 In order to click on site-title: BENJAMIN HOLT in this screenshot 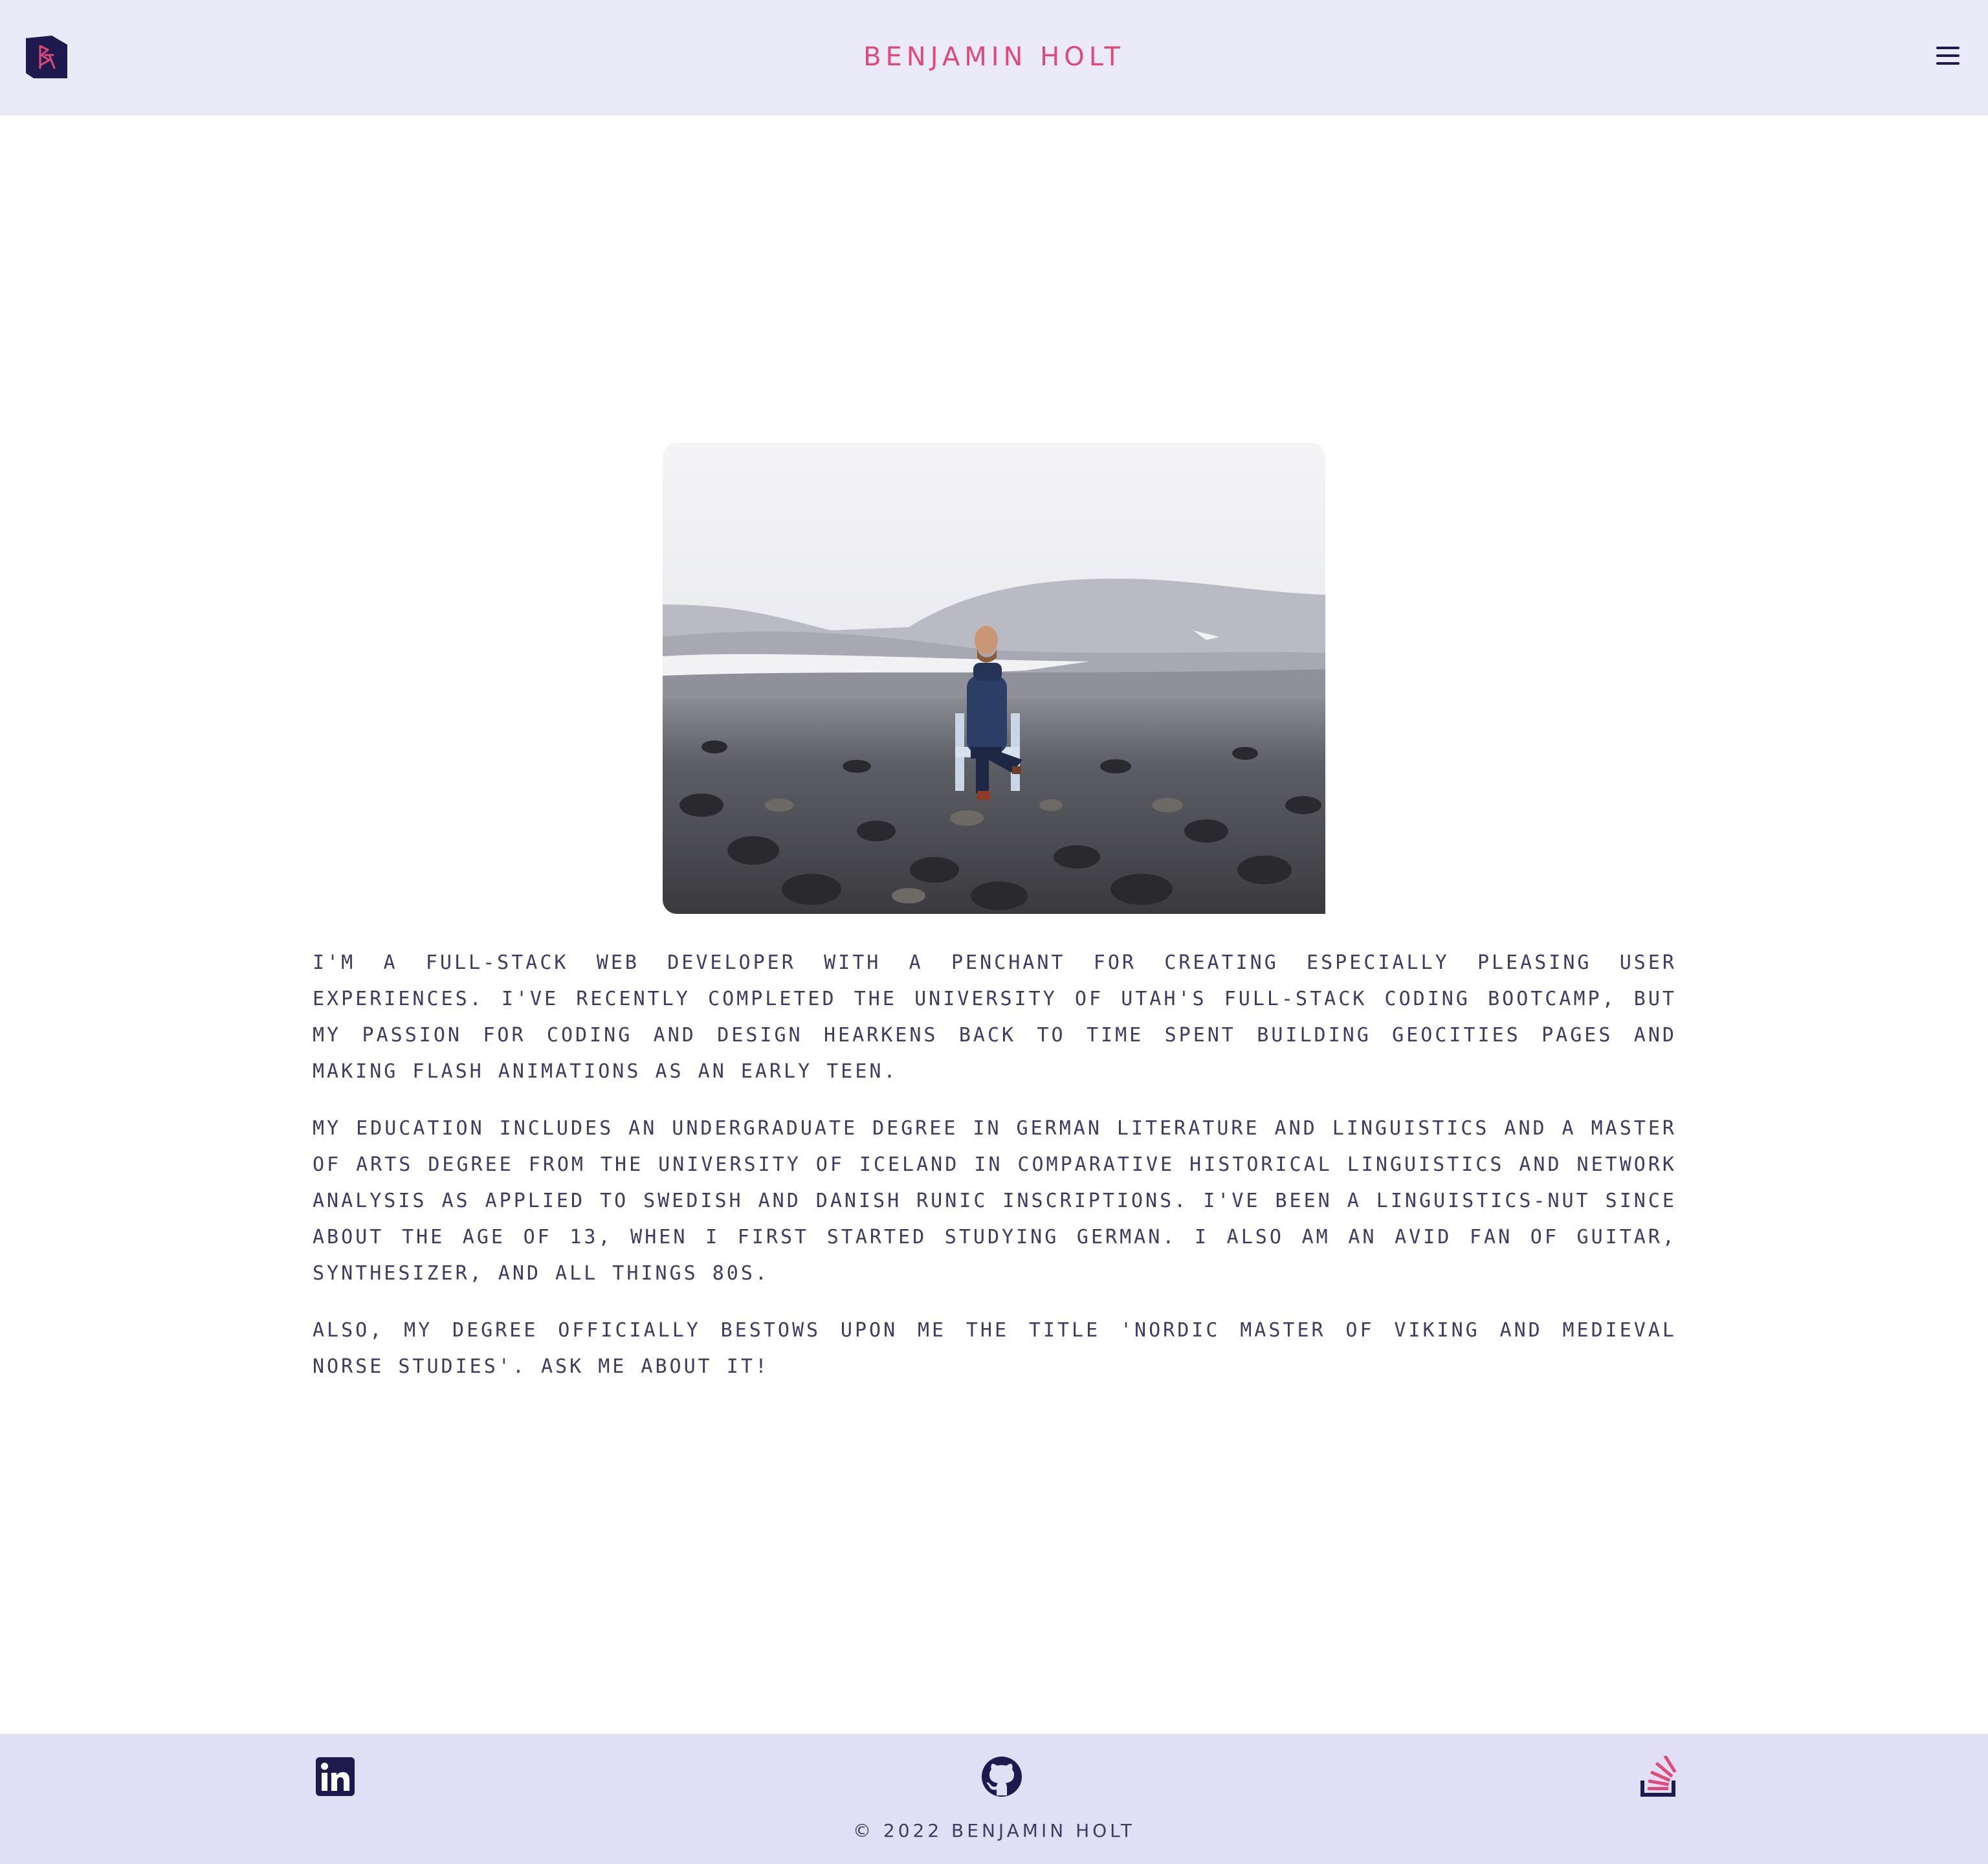, I will do `click(994, 57)`.